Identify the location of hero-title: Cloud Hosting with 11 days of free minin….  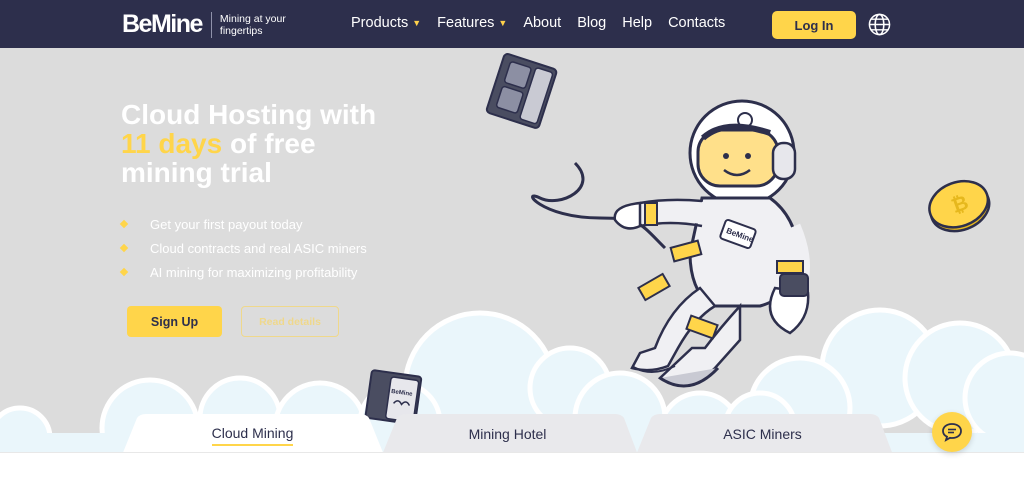
(271, 143).